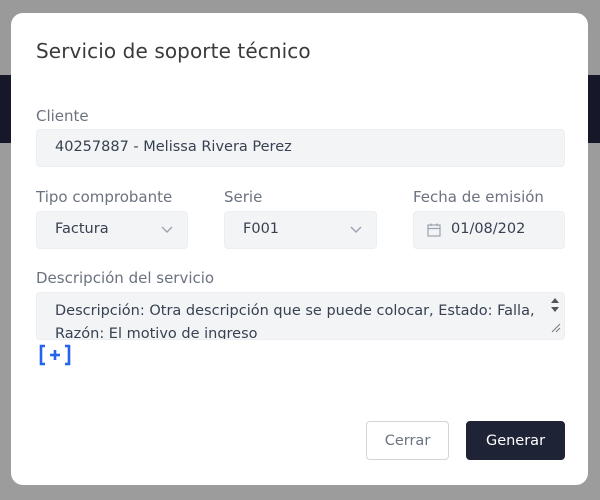  What do you see at coordinates (407, 440) in the screenshot?
I see `cerrar-button: Cerrar` at bounding box center [407, 440].